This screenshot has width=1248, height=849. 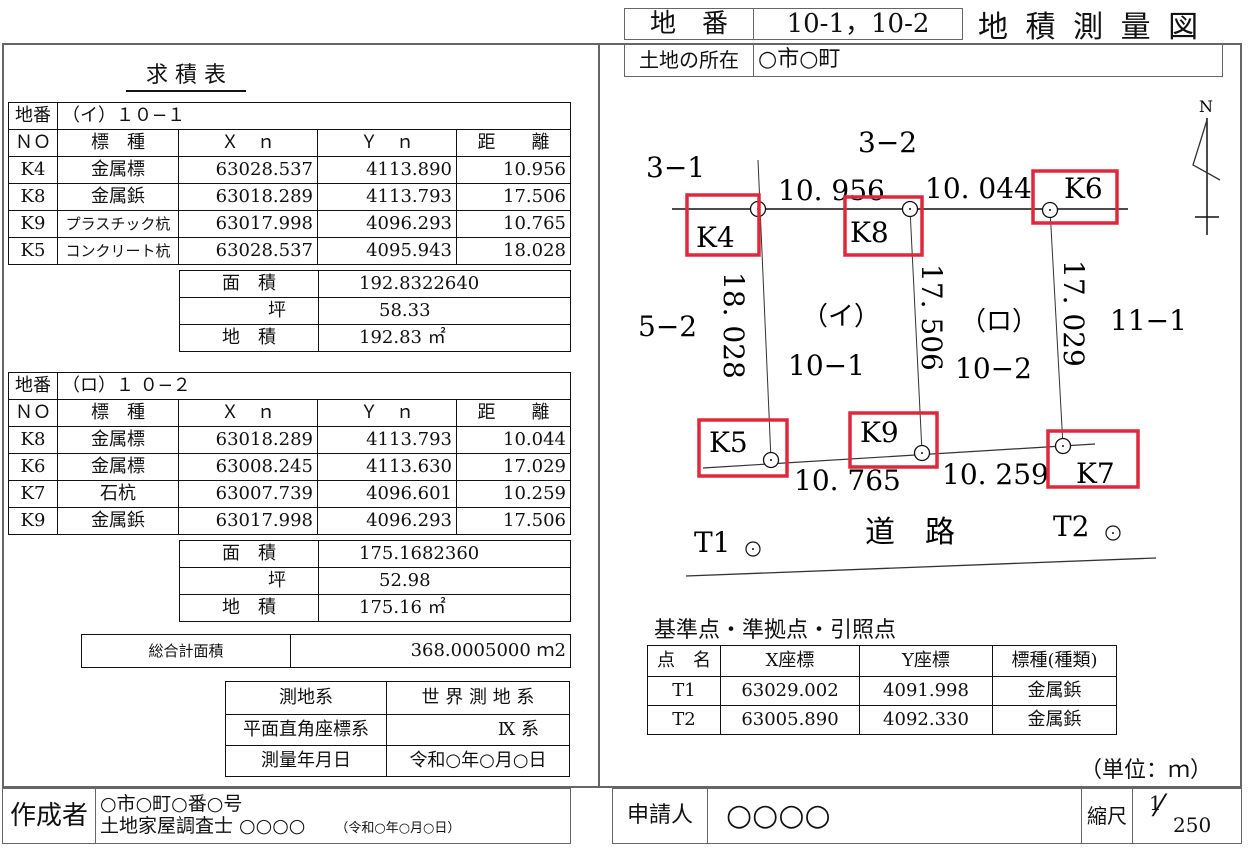 What do you see at coordinates (1054, 661) in the screenshot?
I see `col-header: 標種(種類)` at bounding box center [1054, 661].